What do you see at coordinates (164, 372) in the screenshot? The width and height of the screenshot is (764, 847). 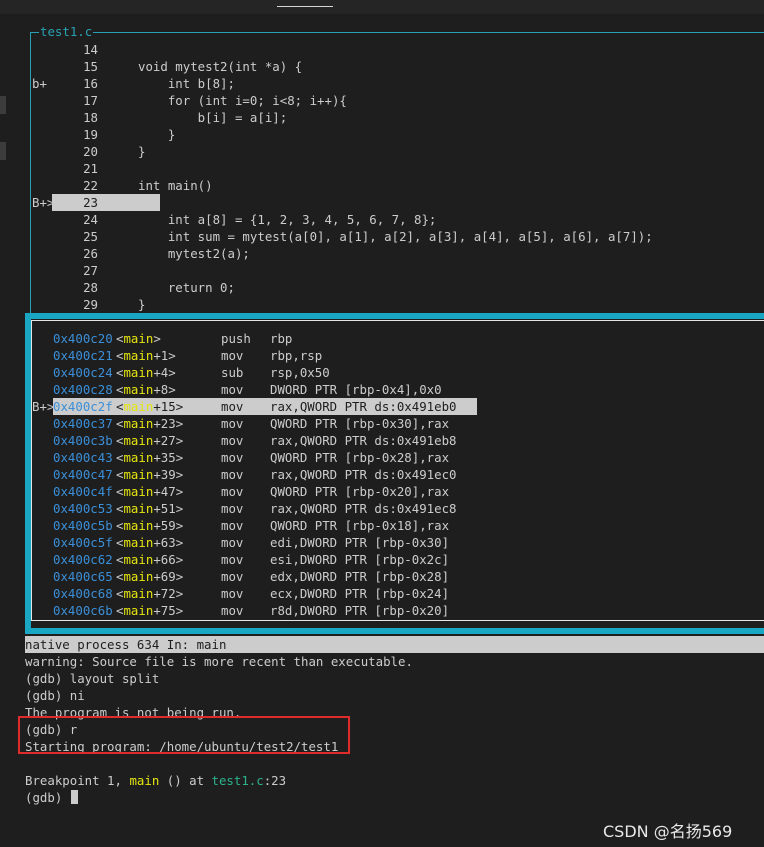 I see `asm-offset: +4>` at bounding box center [164, 372].